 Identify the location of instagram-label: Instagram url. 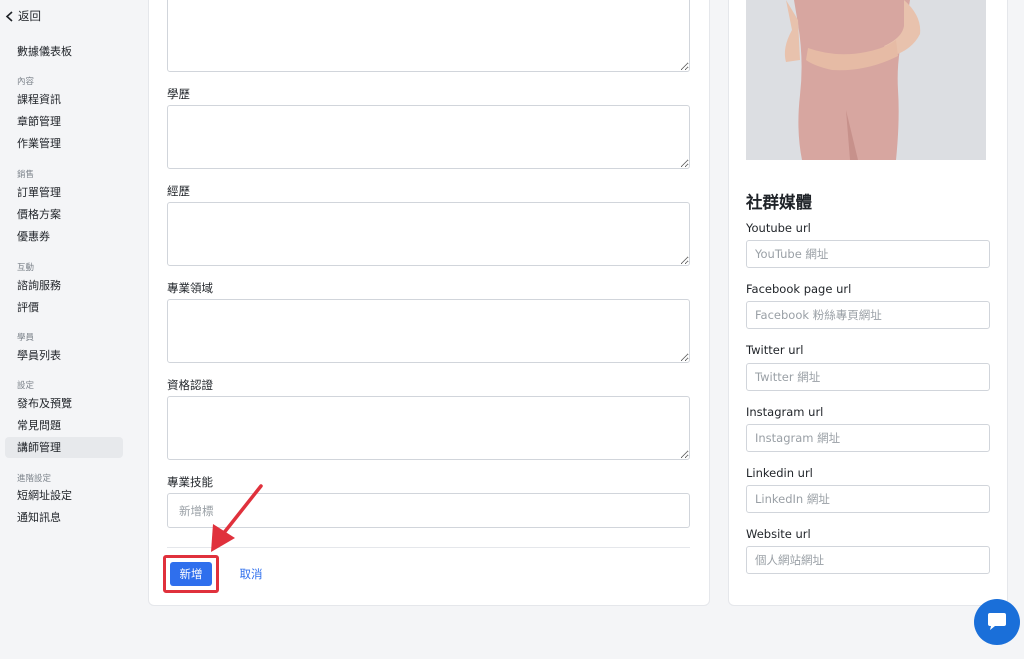
(785, 412).